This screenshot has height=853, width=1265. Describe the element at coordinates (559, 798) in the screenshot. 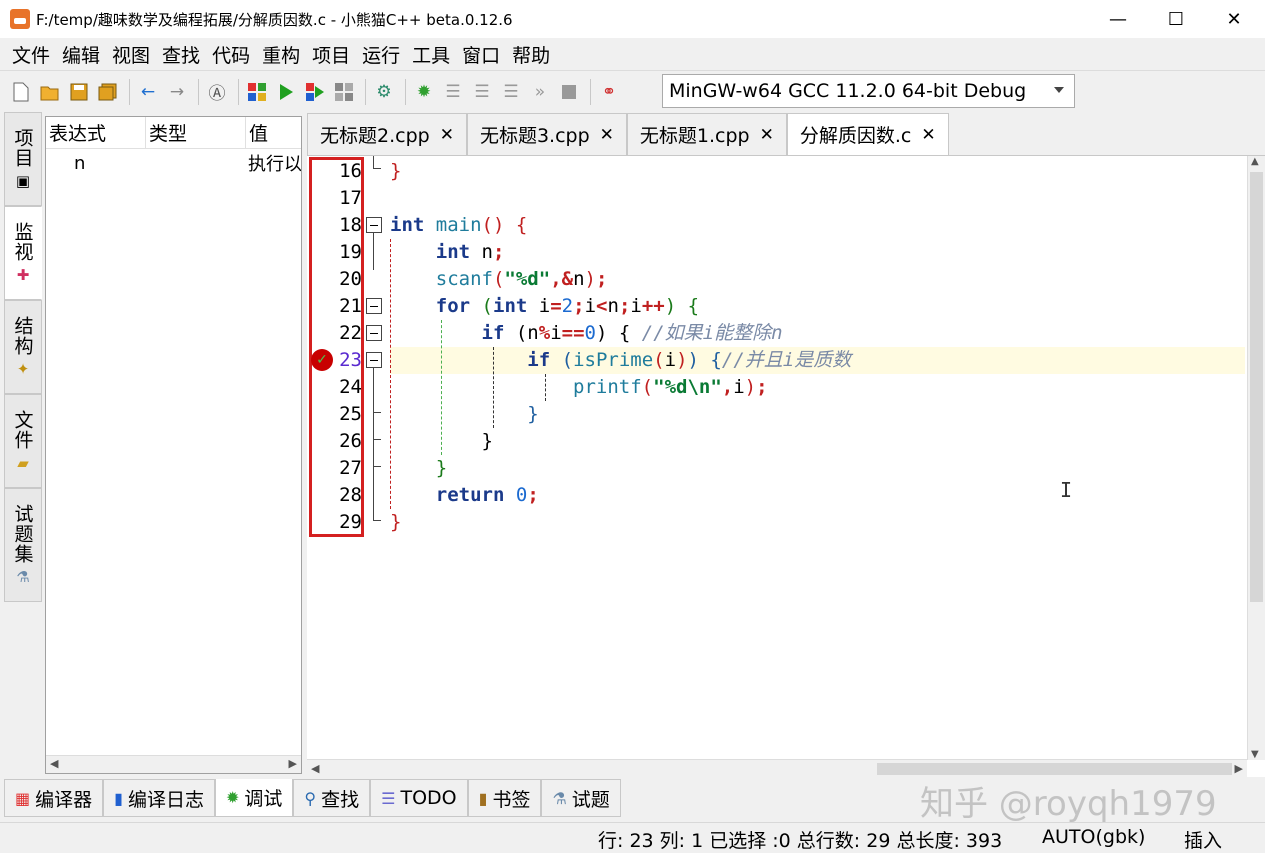

I see `flask-icon: ⚗` at that location.